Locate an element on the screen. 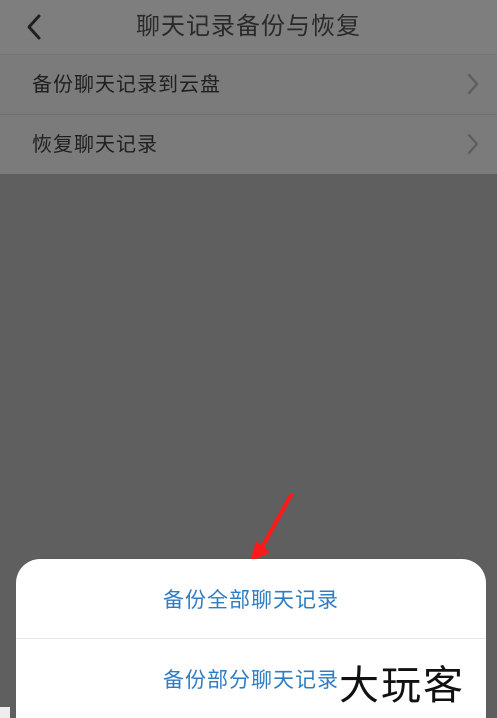  settings-item-label: 备份聊天记录到云盘 is located at coordinates (126, 84).